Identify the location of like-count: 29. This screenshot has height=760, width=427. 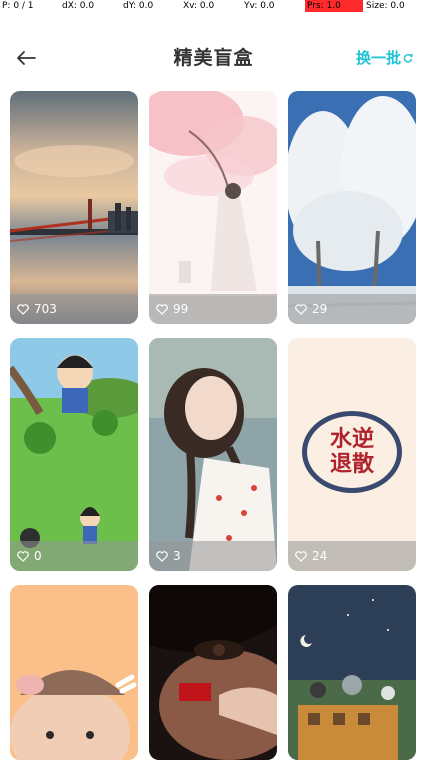
(320, 309).